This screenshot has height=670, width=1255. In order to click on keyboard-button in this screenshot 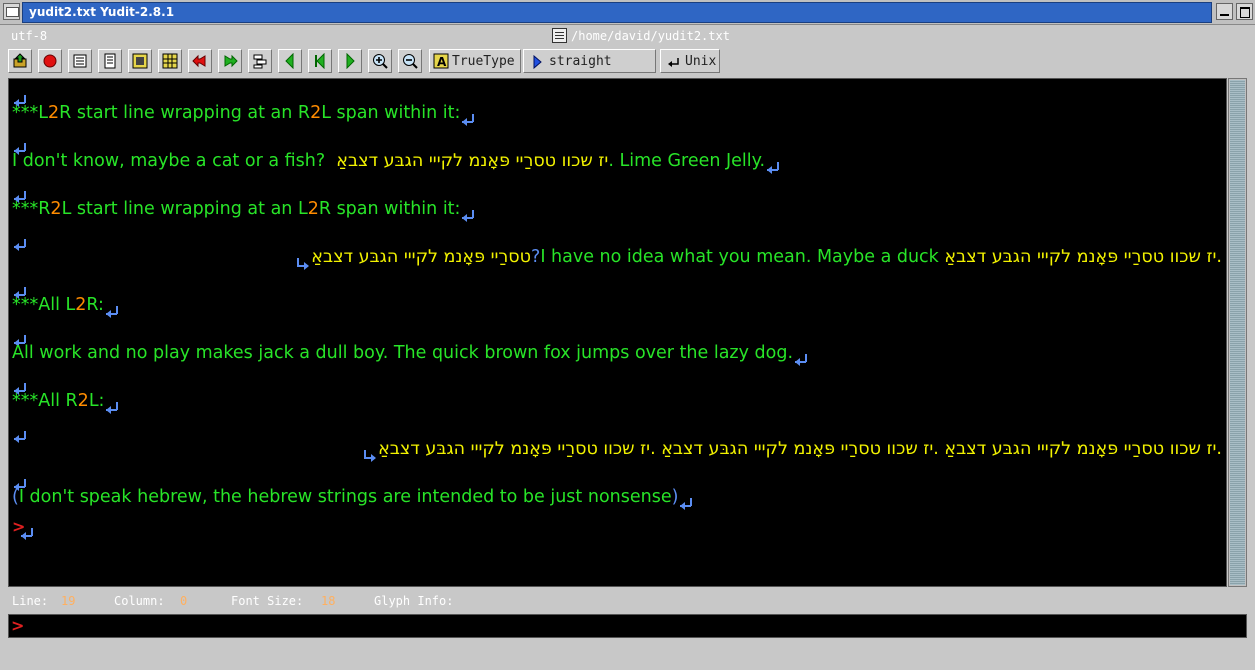, I will do `click(140, 61)`.